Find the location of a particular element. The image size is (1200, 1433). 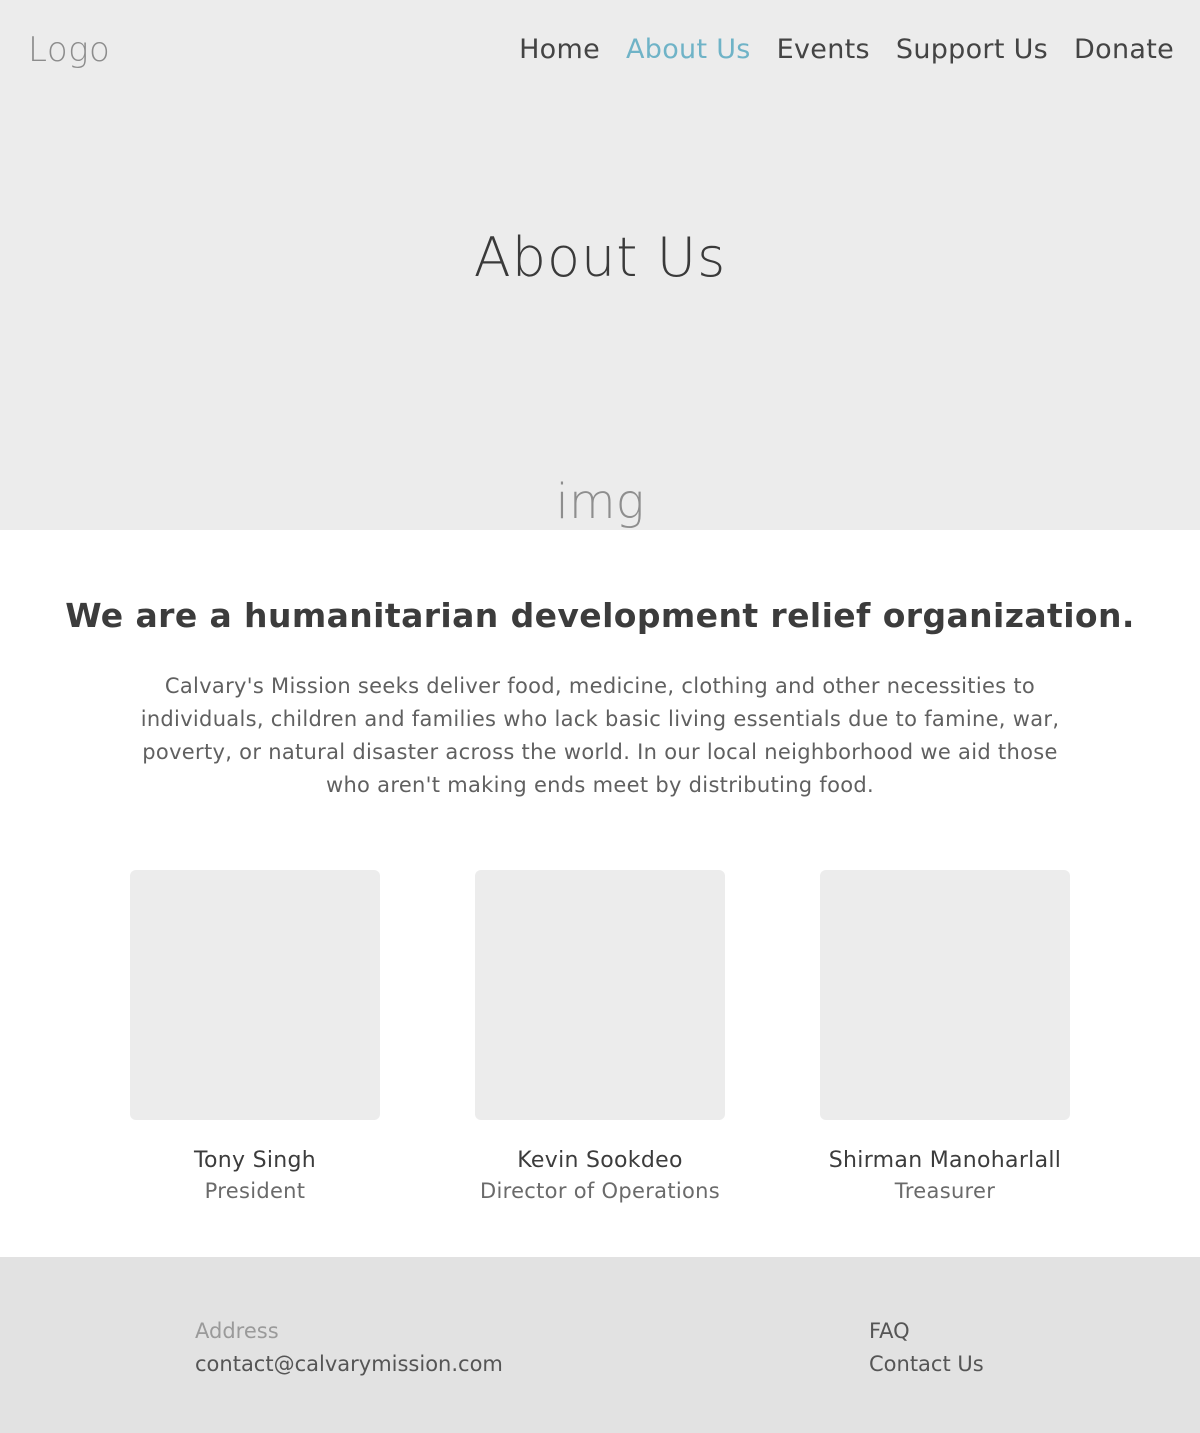

team-member-card: Kevin Sookdeo Director of Operations is located at coordinates (600, 1036).